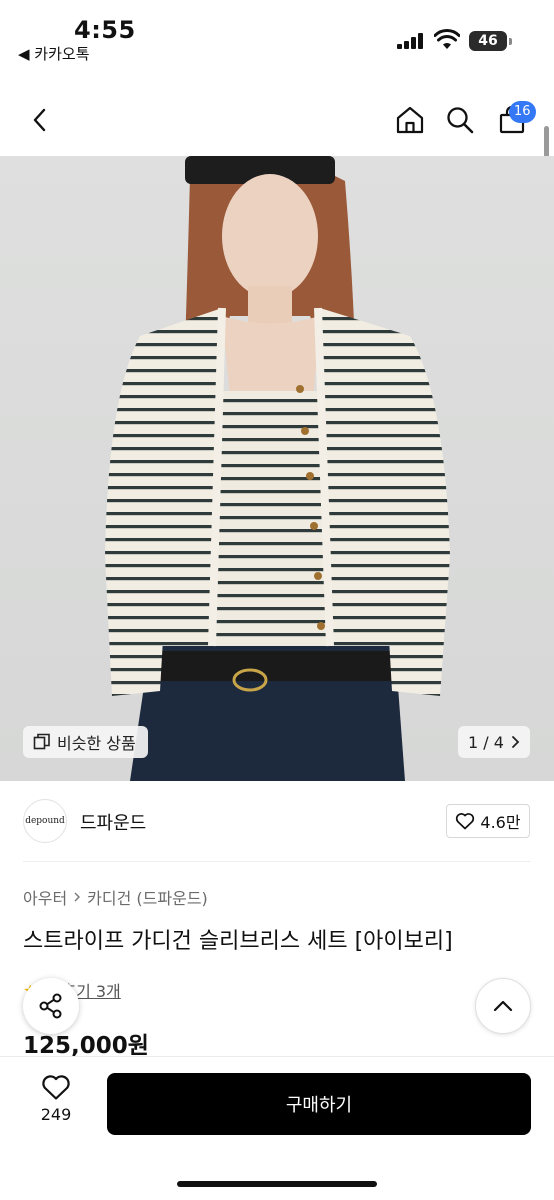 This screenshot has height=1200, width=554. I want to click on similar-products-label: 비슷한 상품, so click(96, 743).